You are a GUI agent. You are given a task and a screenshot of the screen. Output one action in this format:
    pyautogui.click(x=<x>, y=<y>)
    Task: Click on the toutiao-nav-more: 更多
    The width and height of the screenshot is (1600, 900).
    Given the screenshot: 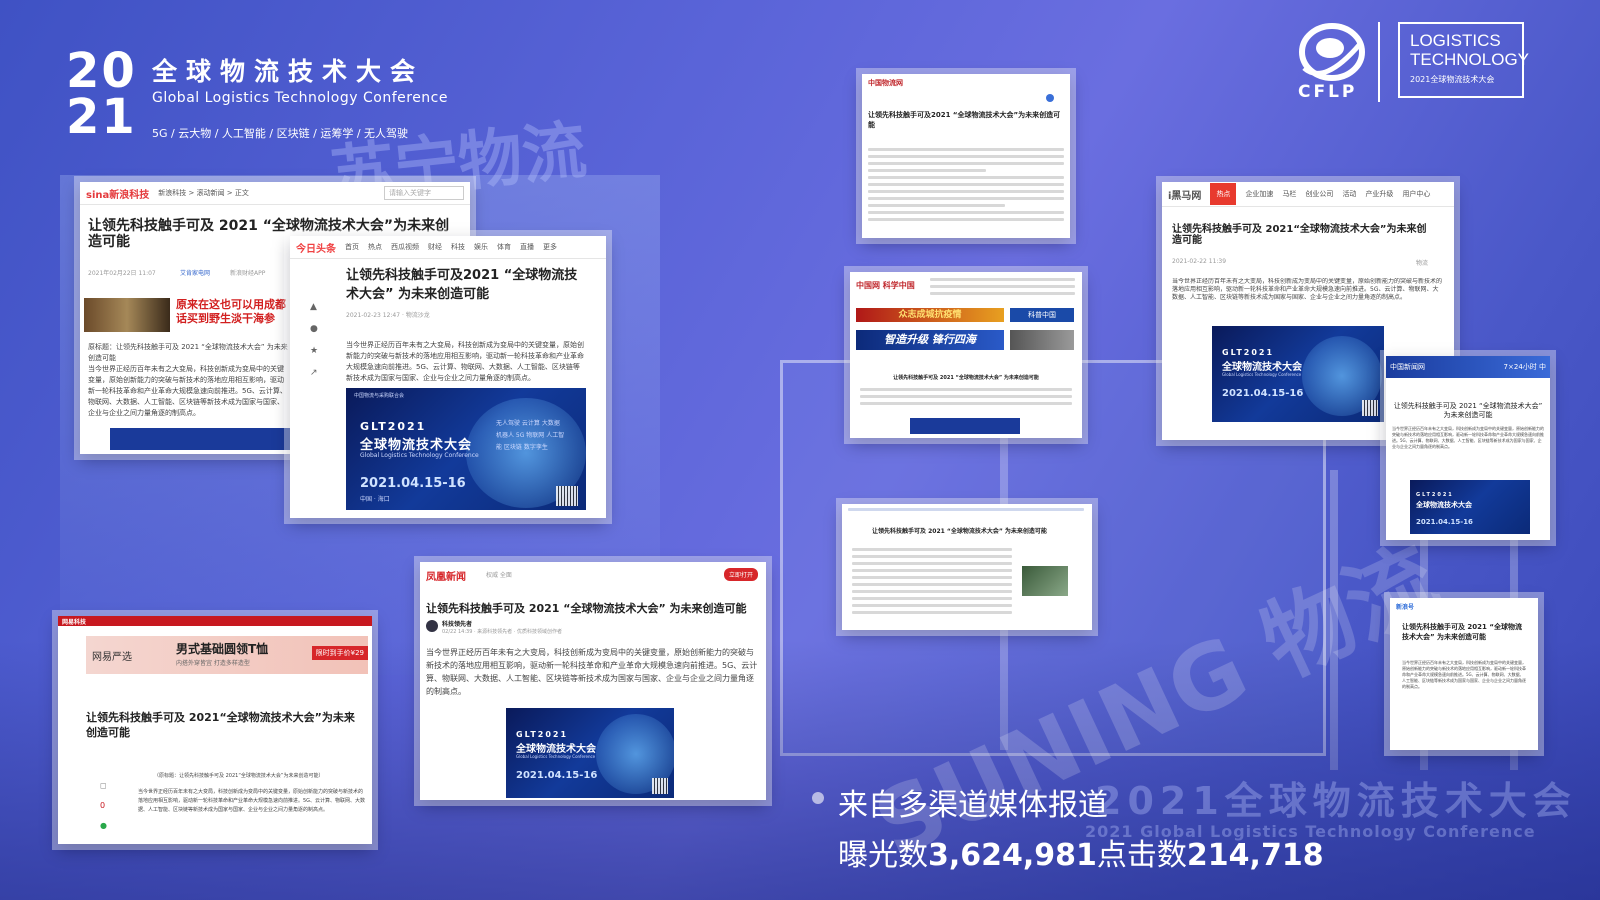 What is the action you would take?
    pyautogui.click(x=550, y=247)
    